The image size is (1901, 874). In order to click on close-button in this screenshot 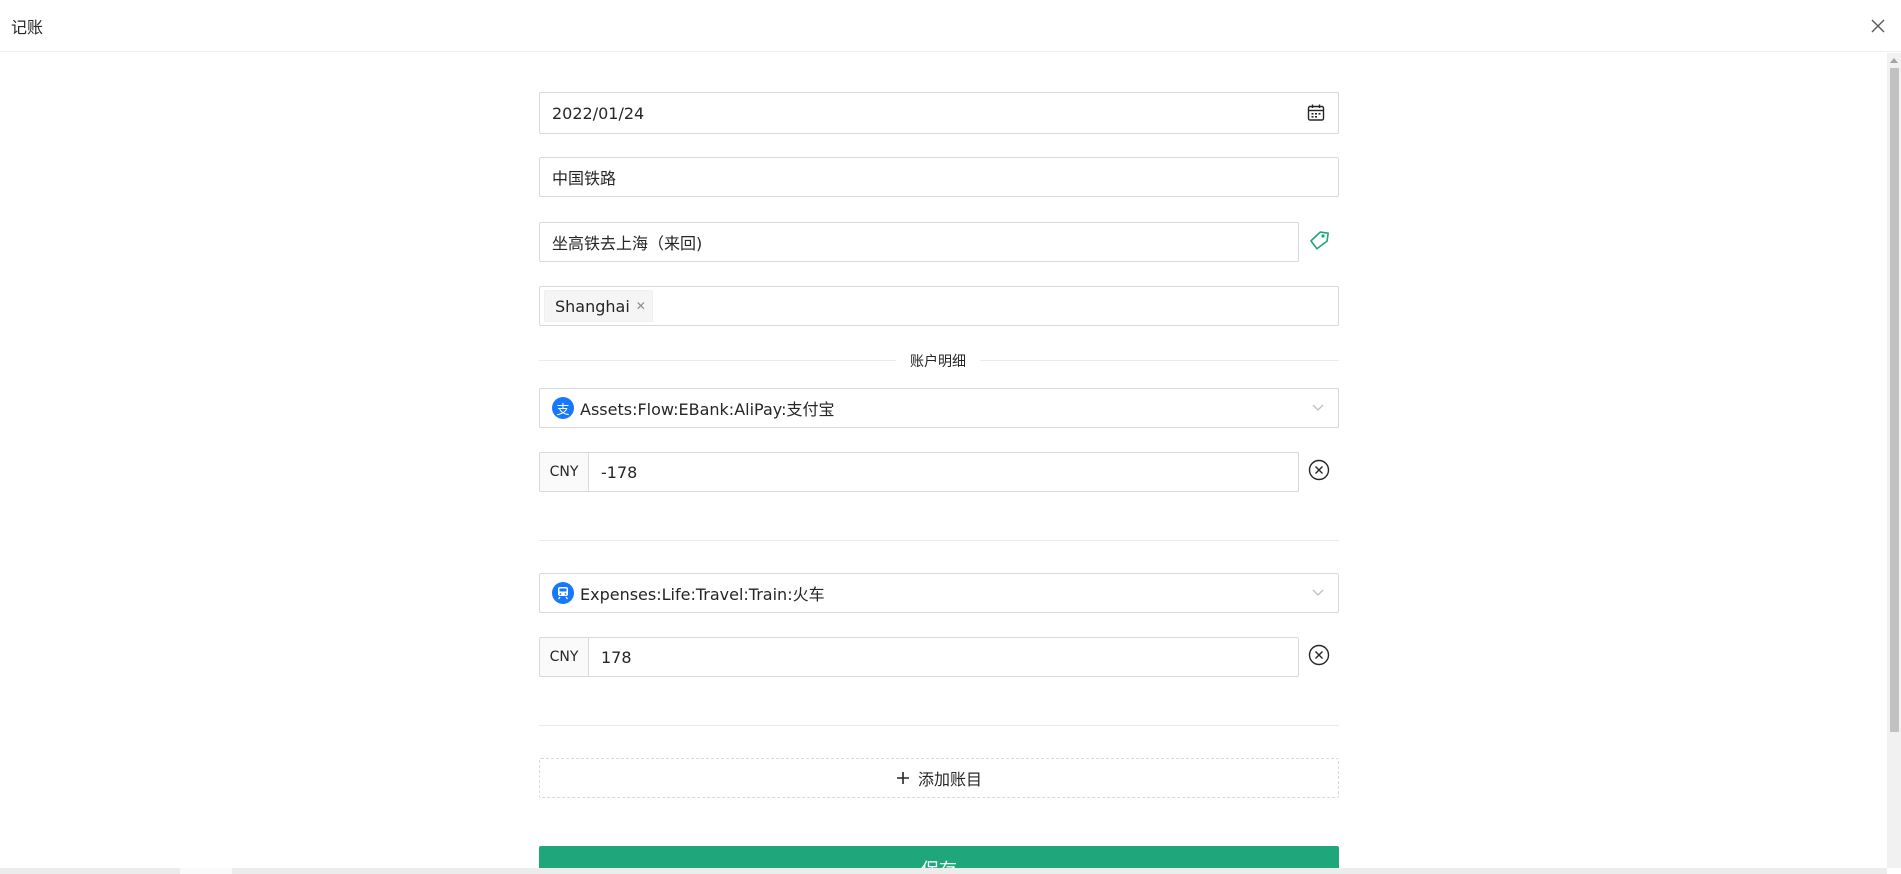, I will do `click(1878, 26)`.